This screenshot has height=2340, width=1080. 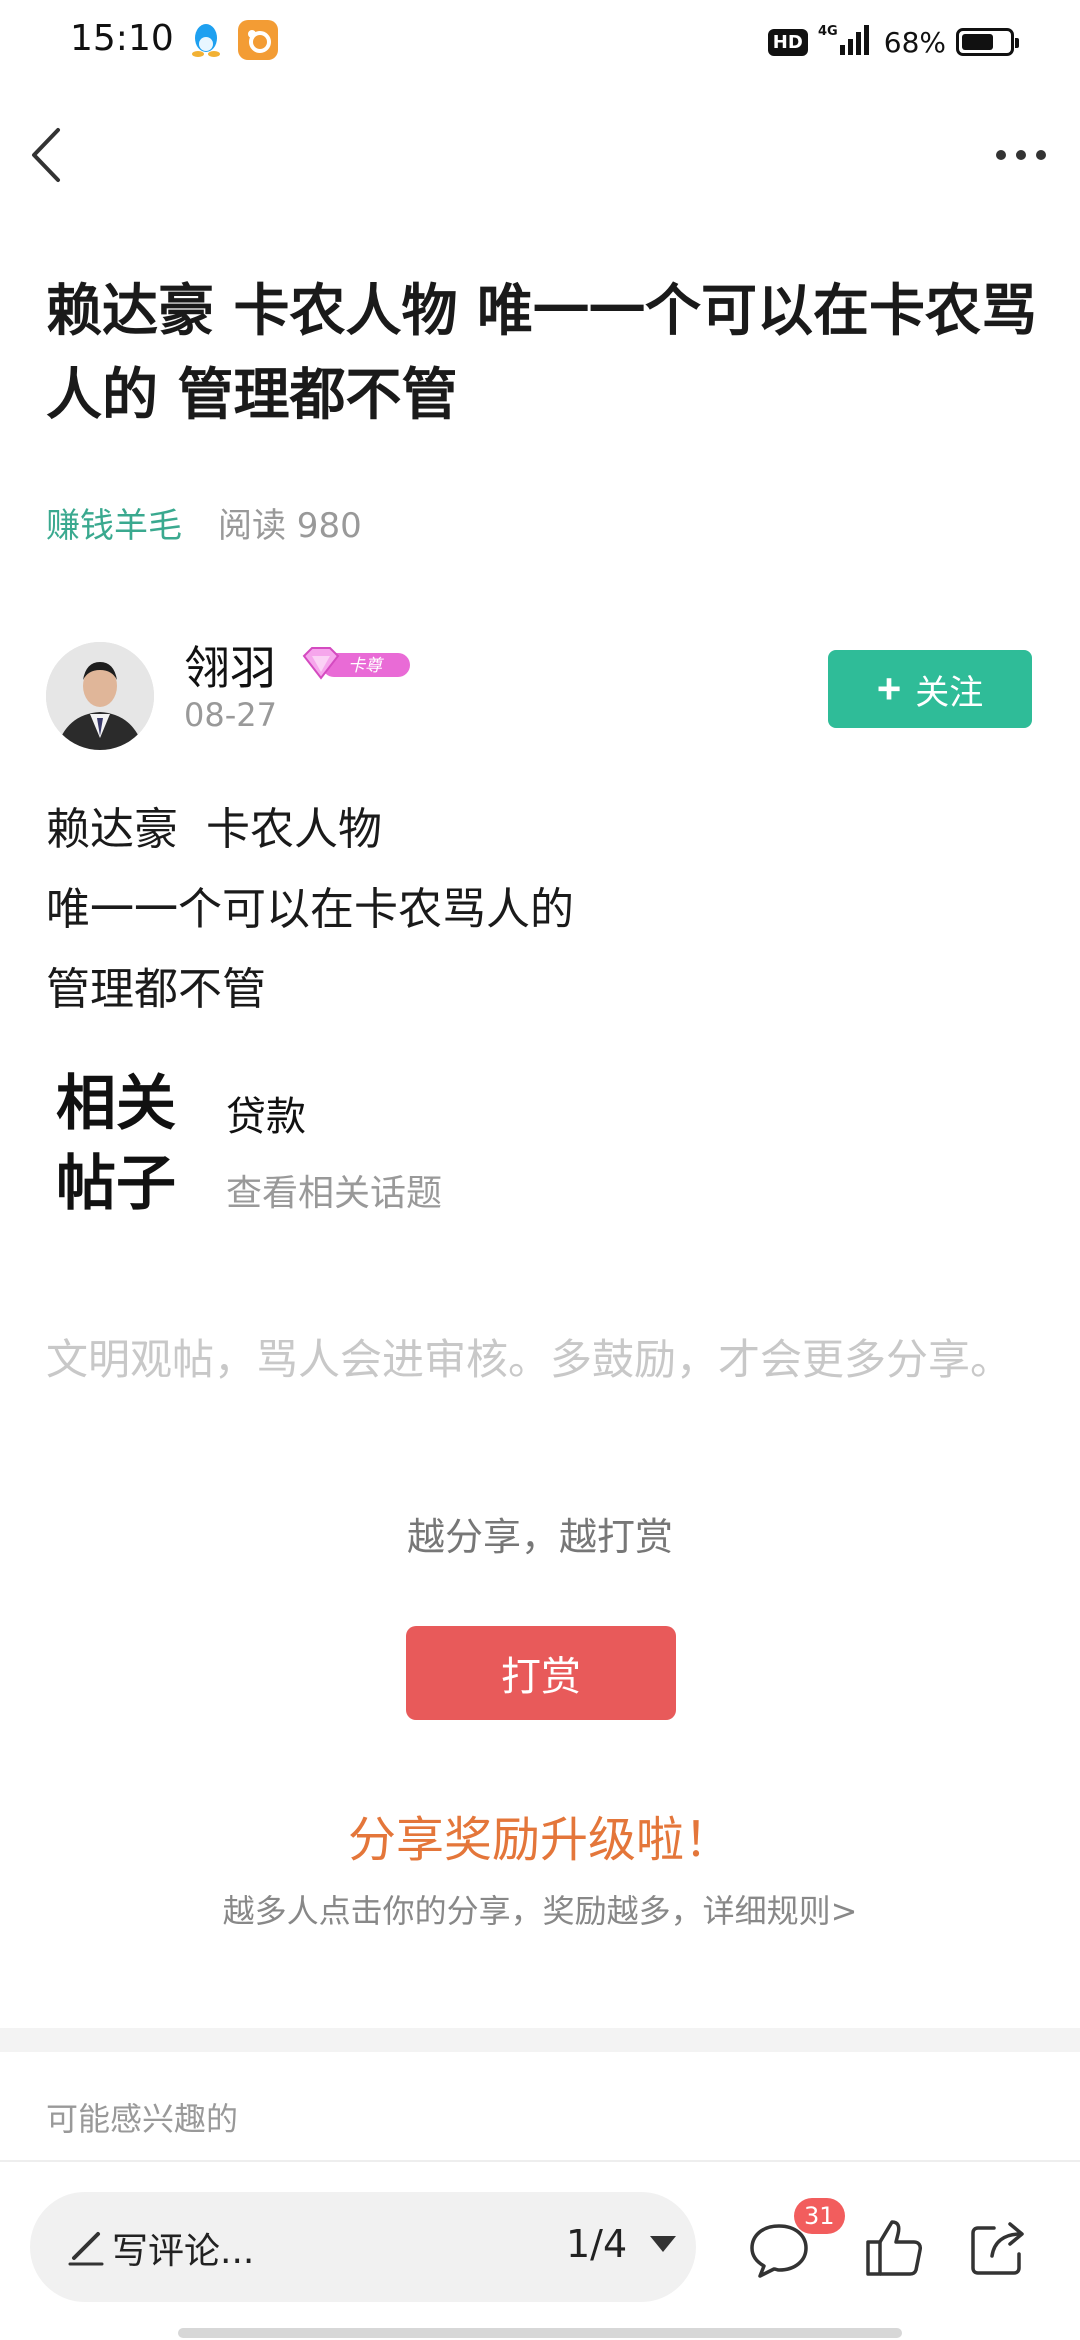 I want to click on tip-prompt: 越分享，越打赏, so click(x=539, y=1537).